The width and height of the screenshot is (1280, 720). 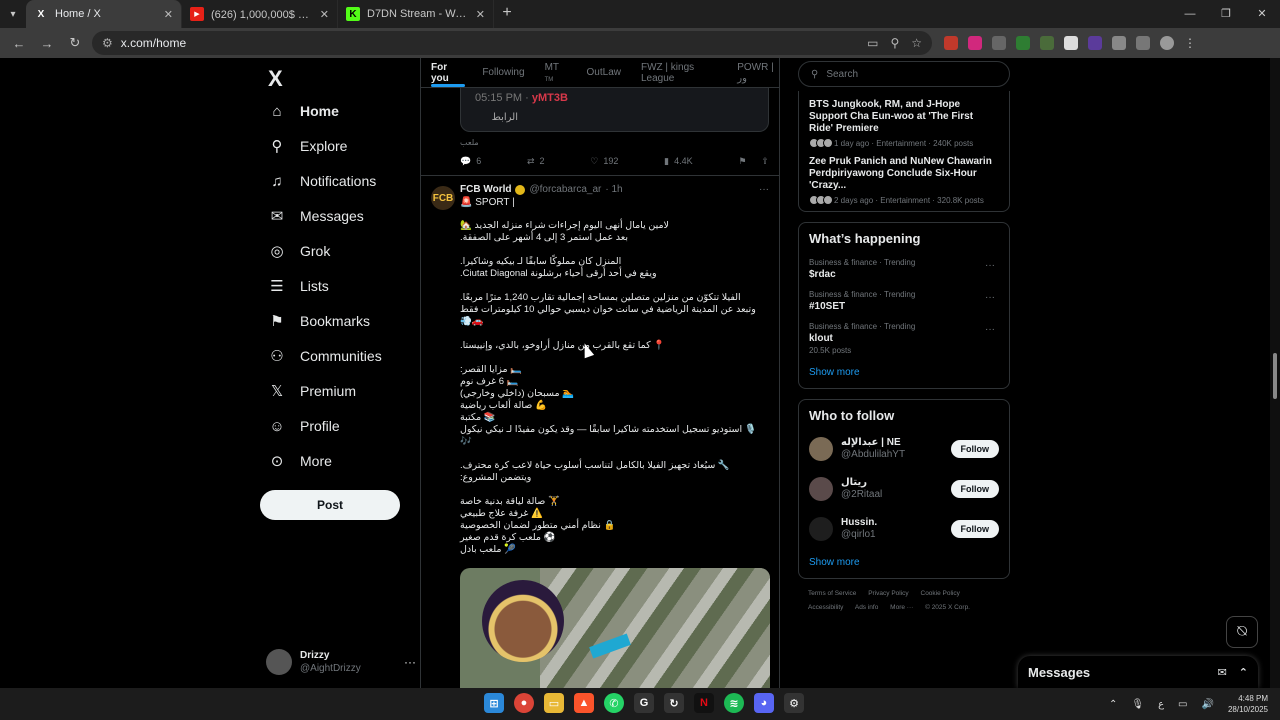 What do you see at coordinates (975, 43) in the screenshot?
I see `extension-pink-icon` at bounding box center [975, 43].